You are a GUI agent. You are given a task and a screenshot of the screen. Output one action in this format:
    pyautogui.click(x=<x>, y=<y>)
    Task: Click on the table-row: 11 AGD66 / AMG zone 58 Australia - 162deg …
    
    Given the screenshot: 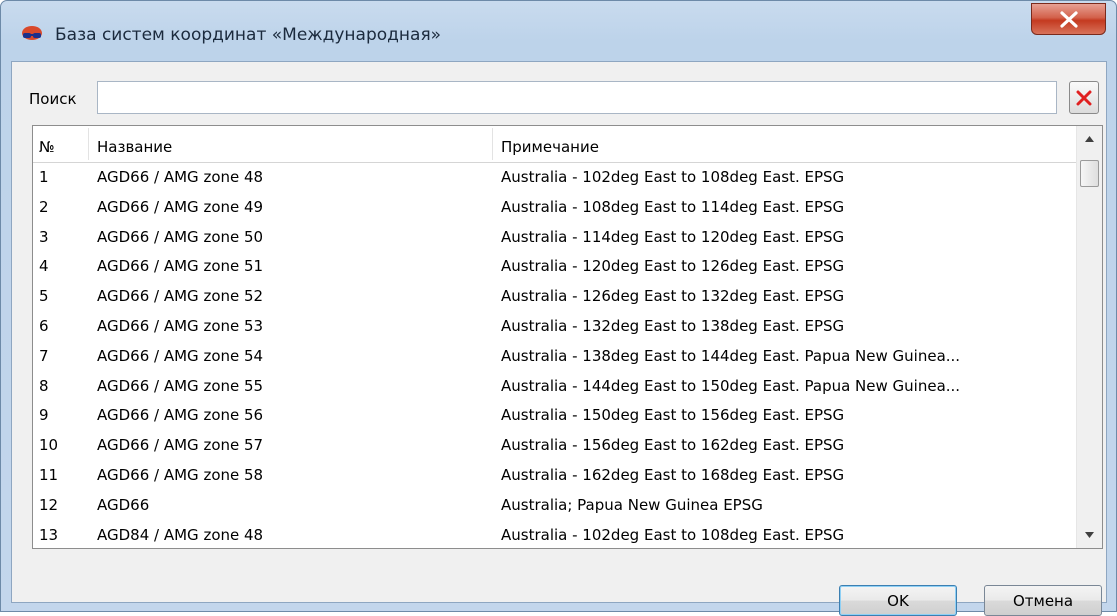 What is the action you would take?
    pyautogui.click(x=554, y=475)
    